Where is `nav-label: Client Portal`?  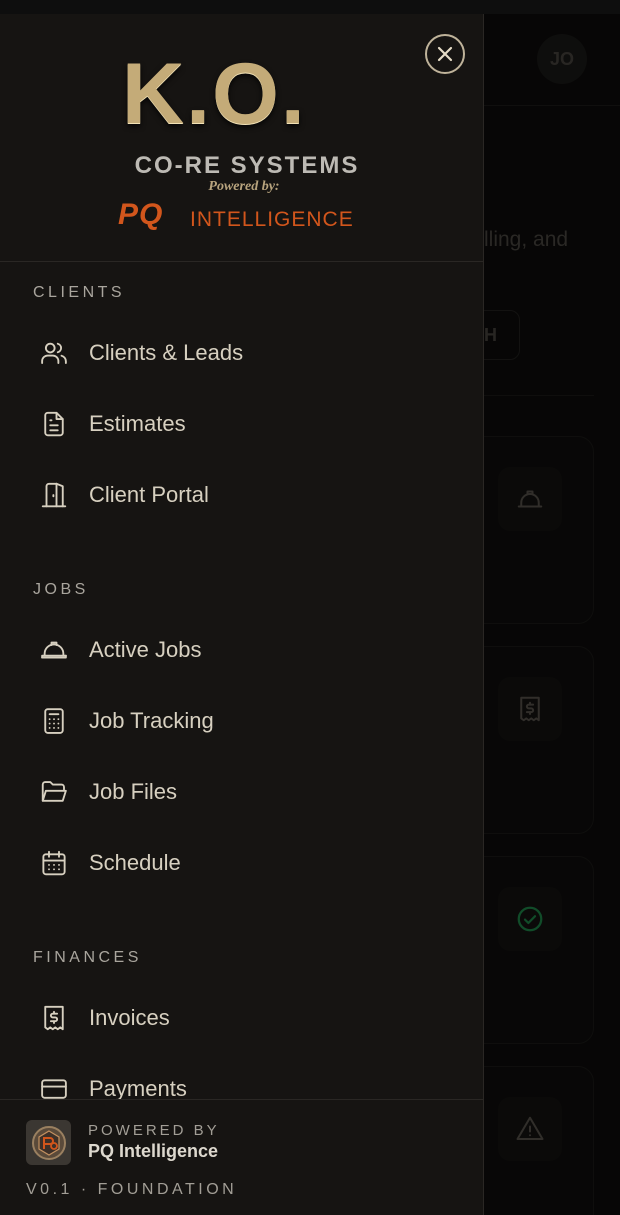
nav-label: Client Portal is located at coordinates (149, 494).